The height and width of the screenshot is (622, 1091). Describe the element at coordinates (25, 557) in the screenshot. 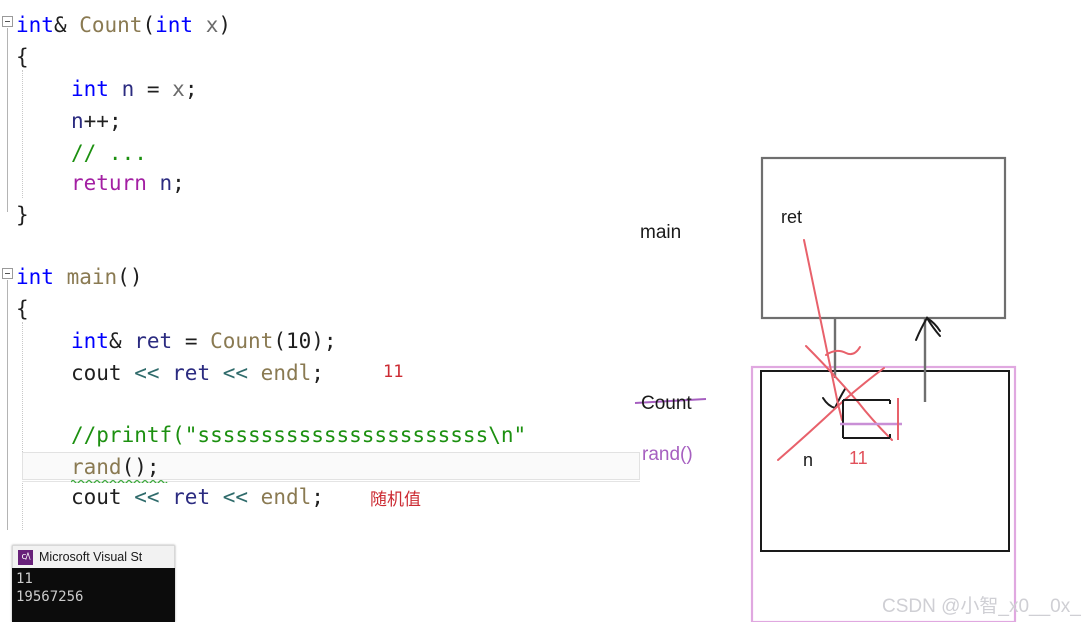

I see `visual-studio-icon: c/\` at that location.